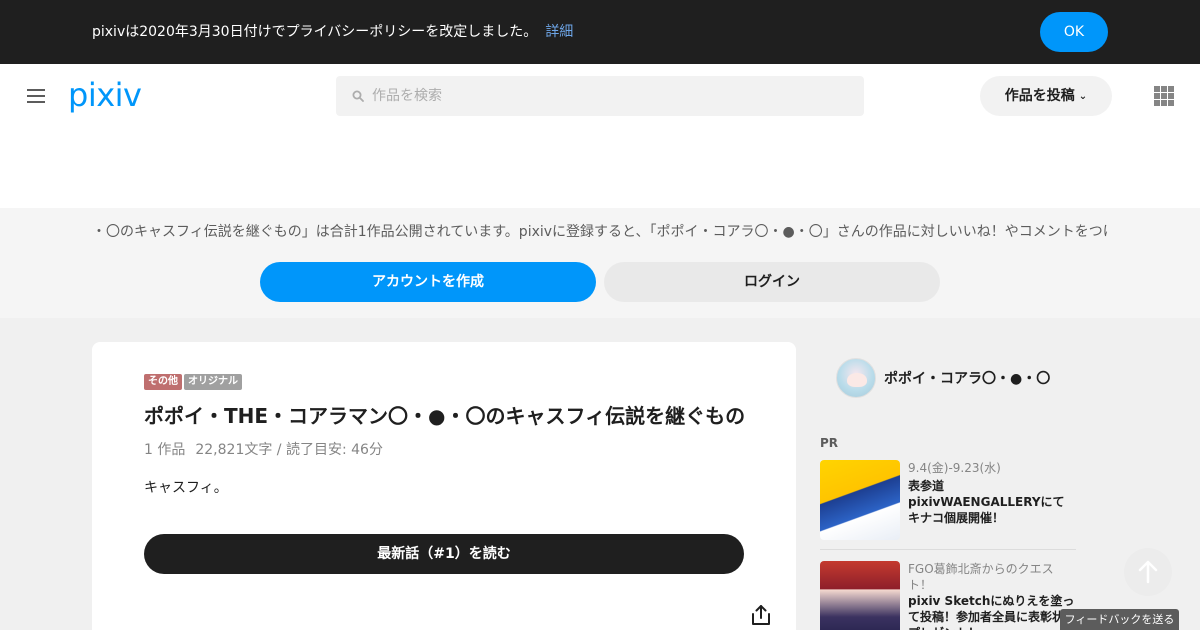  I want to click on series-title: ポポイ・THE・コアラマン〇・●・〇のキャスフィ伝説を継ぐもの, so click(445, 416).